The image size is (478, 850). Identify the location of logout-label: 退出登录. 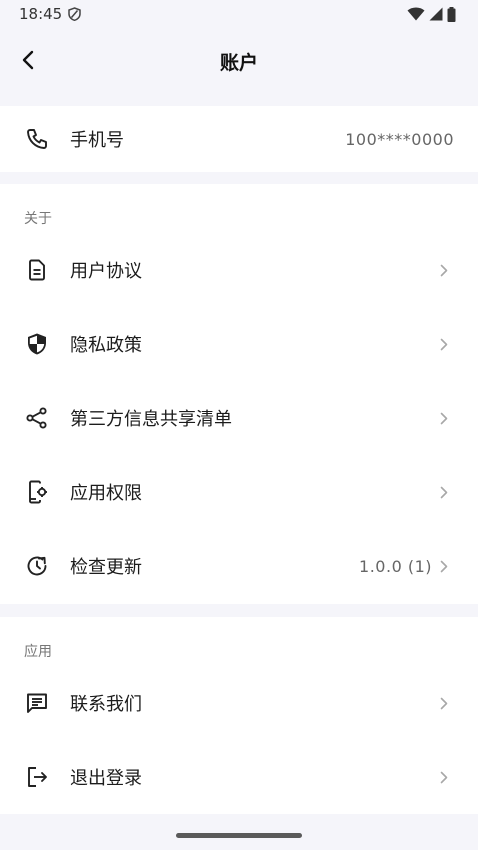
(106, 778).